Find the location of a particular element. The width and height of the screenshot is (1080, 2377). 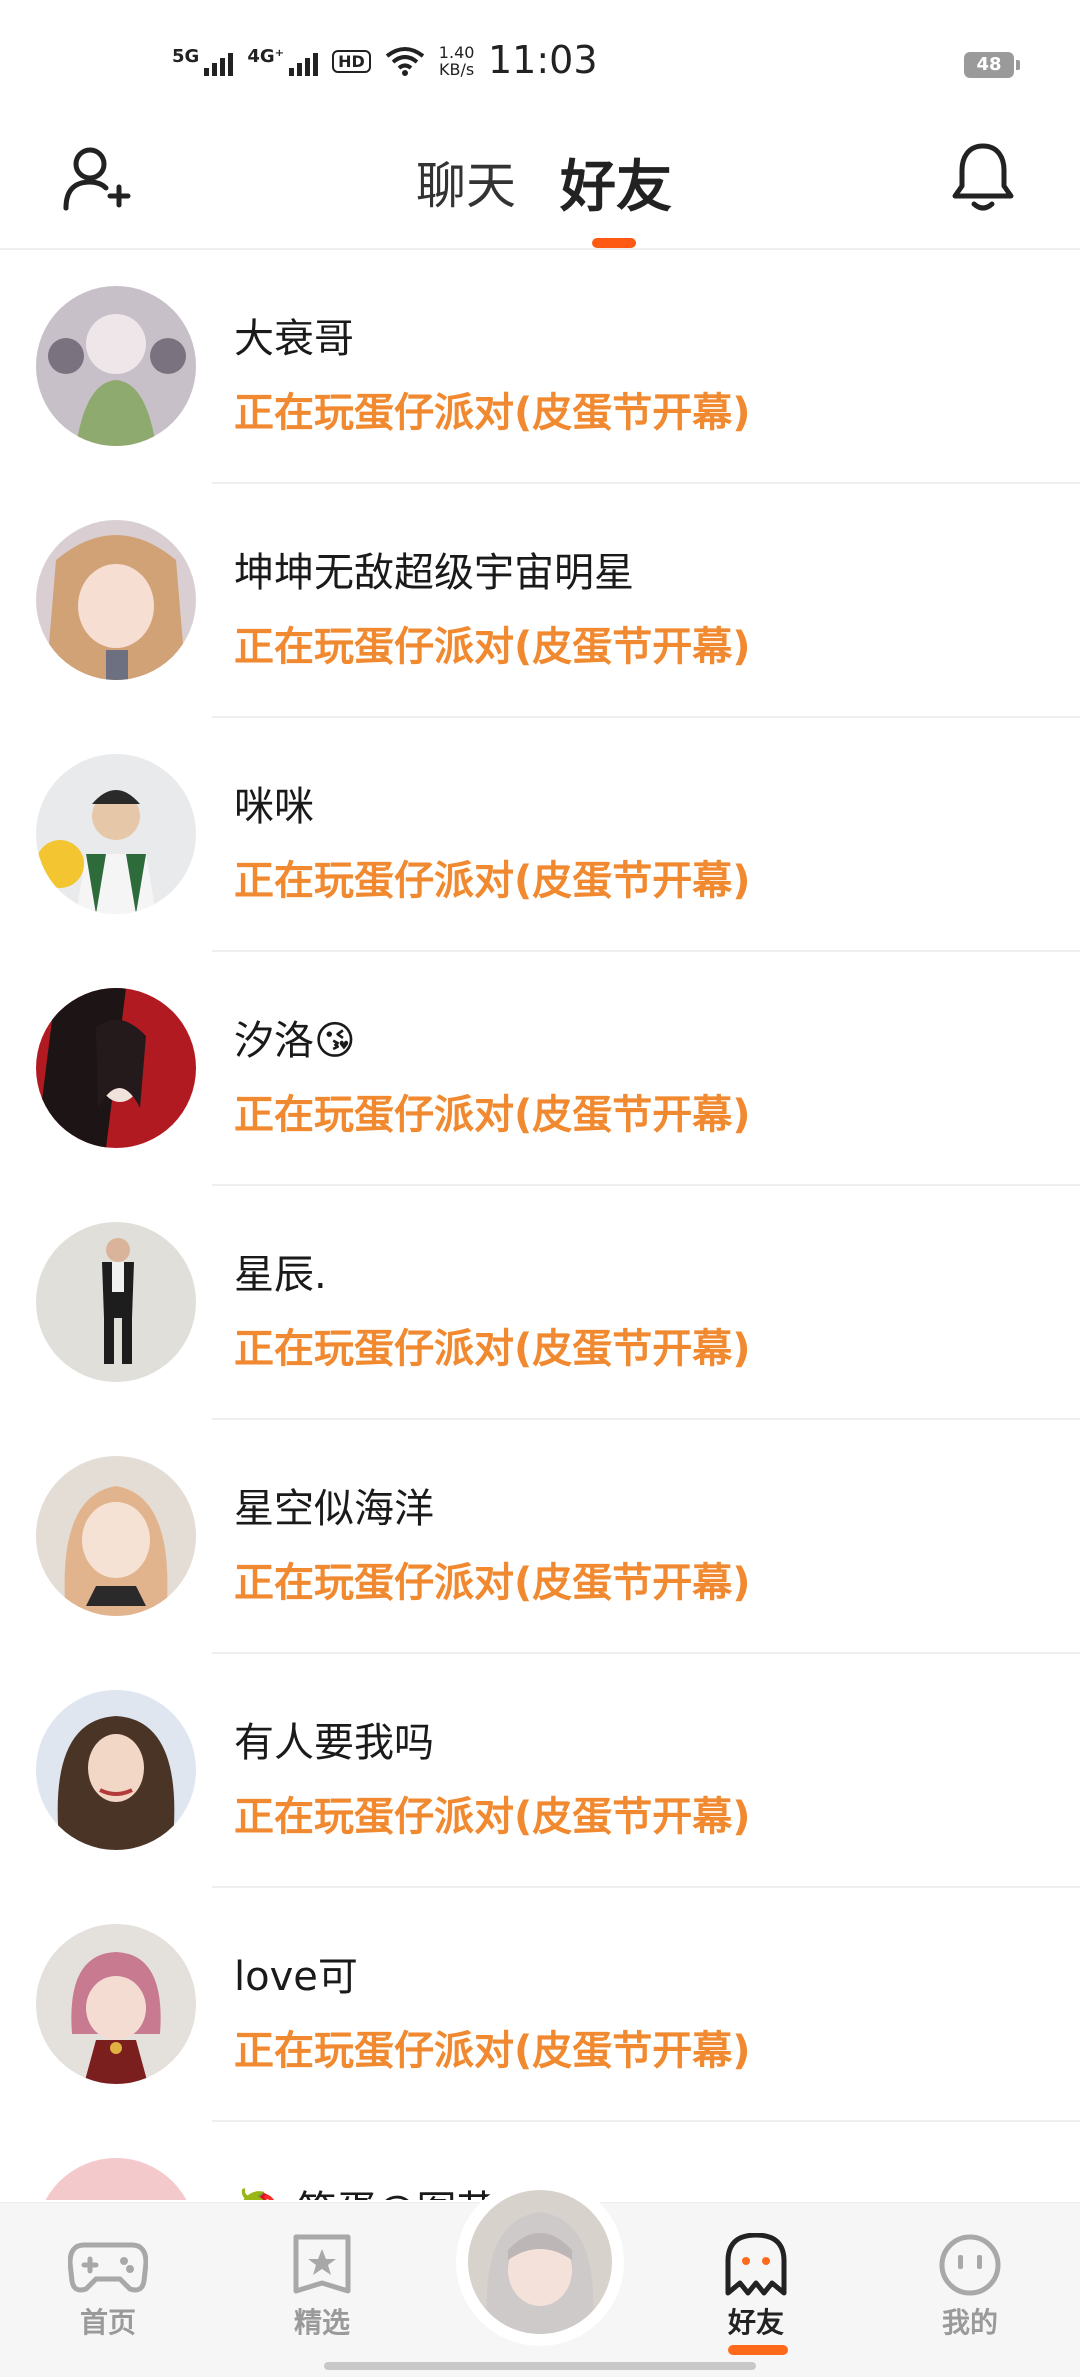

friend-name: 有人要我吗 is located at coordinates (334, 1743).